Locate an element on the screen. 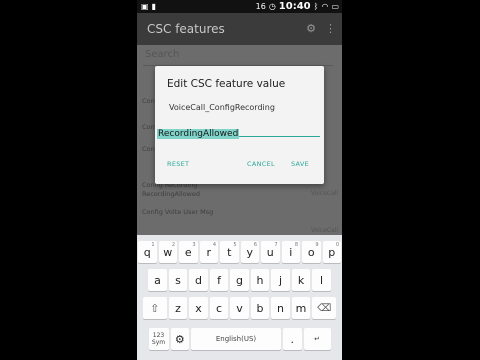 The width and height of the screenshot is (480, 360). keyboard-row-2: asdfghjkl is located at coordinates (239, 280).